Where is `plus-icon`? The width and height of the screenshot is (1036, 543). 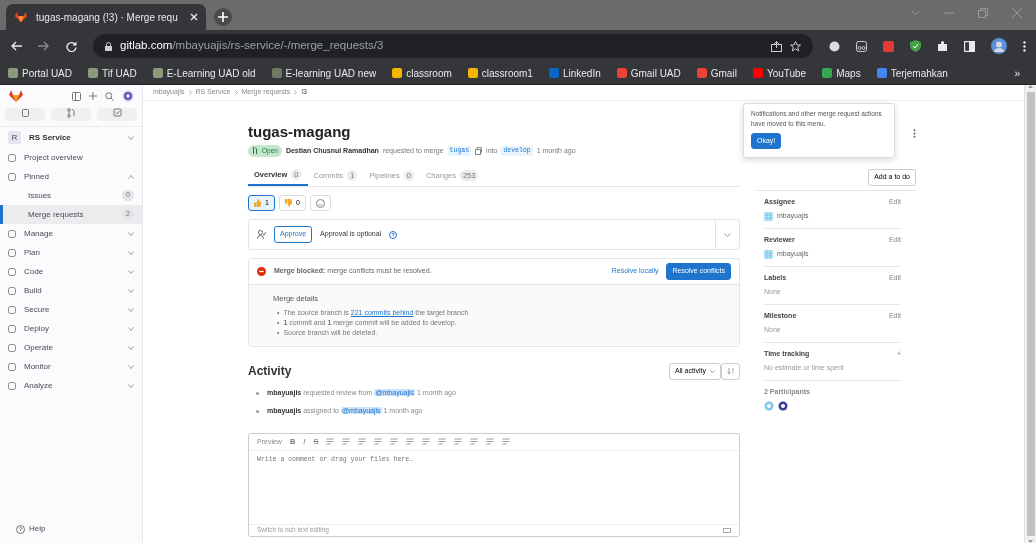
plus-icon is located at coordinates (93, 96).